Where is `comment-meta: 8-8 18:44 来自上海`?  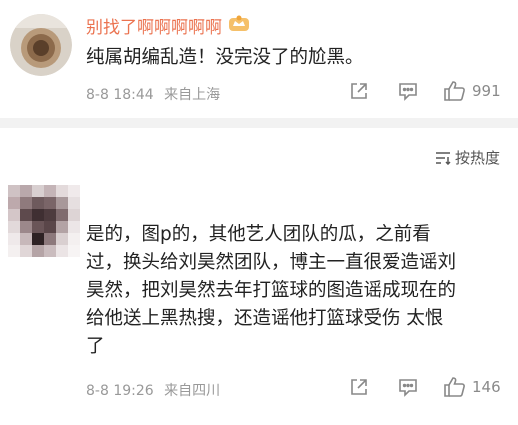 comment-meta: 8-8 18:44 来自上海 is located at coordinates (153, 94).